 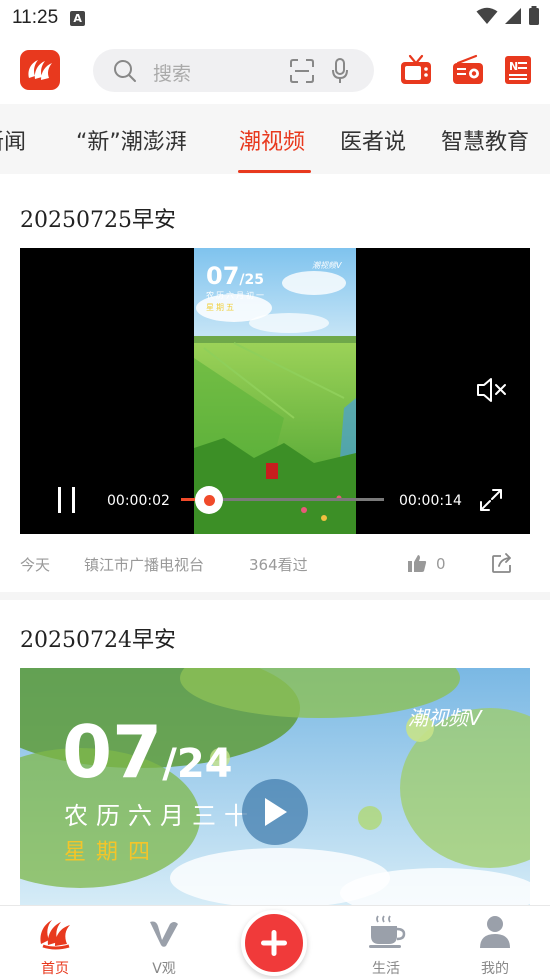 I want to click on cover-weekday: 星期四, so click(x=112, y=852).